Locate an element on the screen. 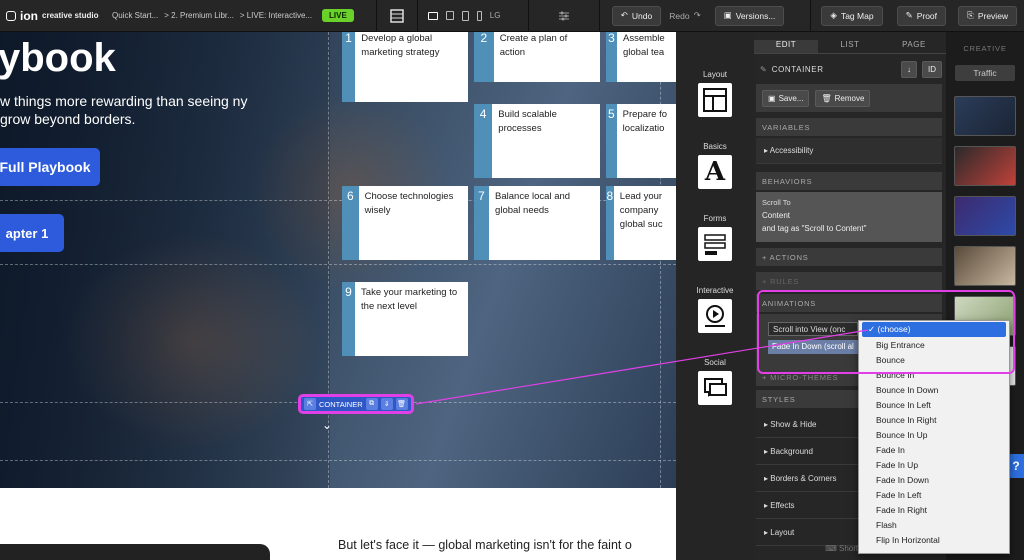 Image resolution: width=1024 pixels, height=560 pixels. dropdown-option: Flash is located at coordinates (934, 525).